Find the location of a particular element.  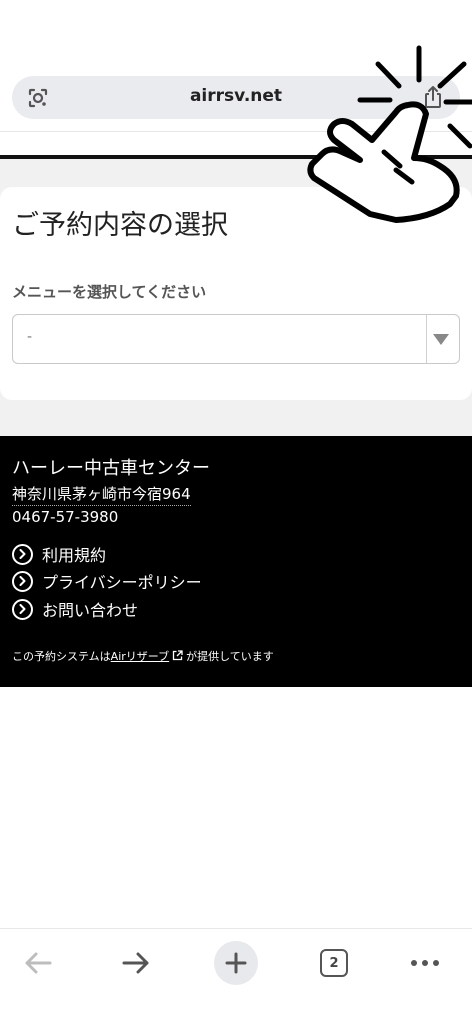

select-divider is located at coordinates (426, 339).